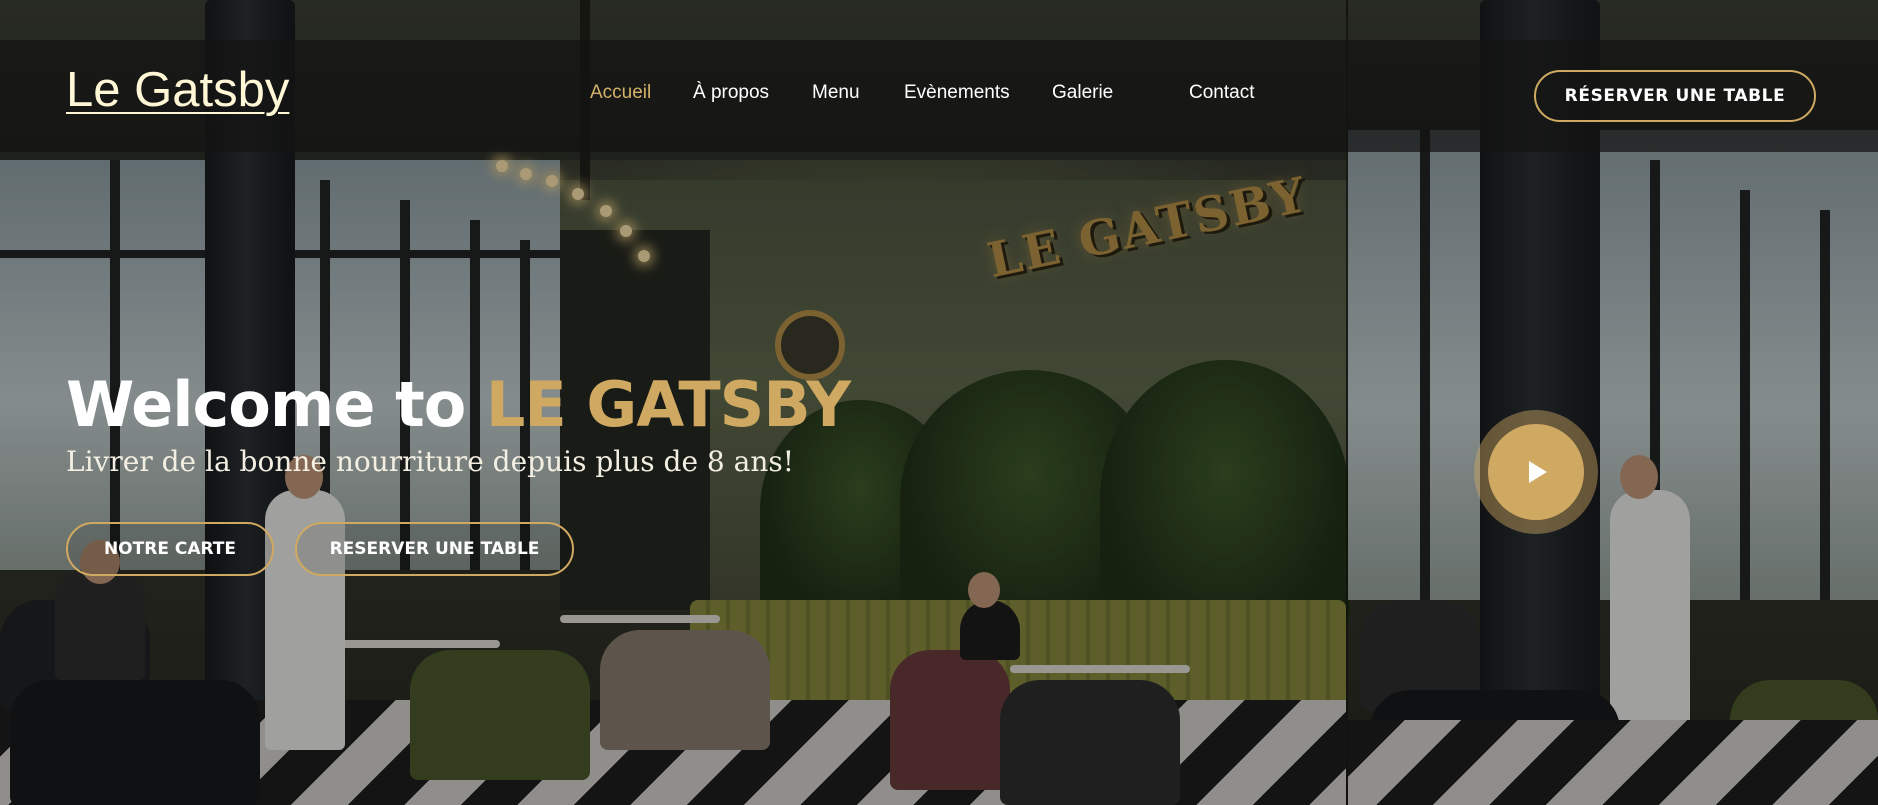 The image size is (1878, 805). Describe the element at coordinates (620, 93) in the screenshot. I see `nav-item-accueil: Accueil` at that location.